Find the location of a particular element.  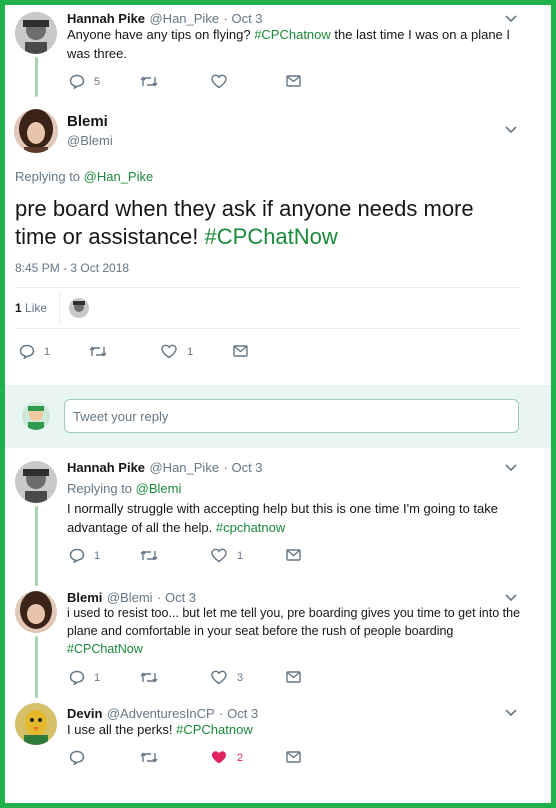

tweet-timestamp: 8:45 PM - 3 Oct 2018 is located at coordinates (72, 268).